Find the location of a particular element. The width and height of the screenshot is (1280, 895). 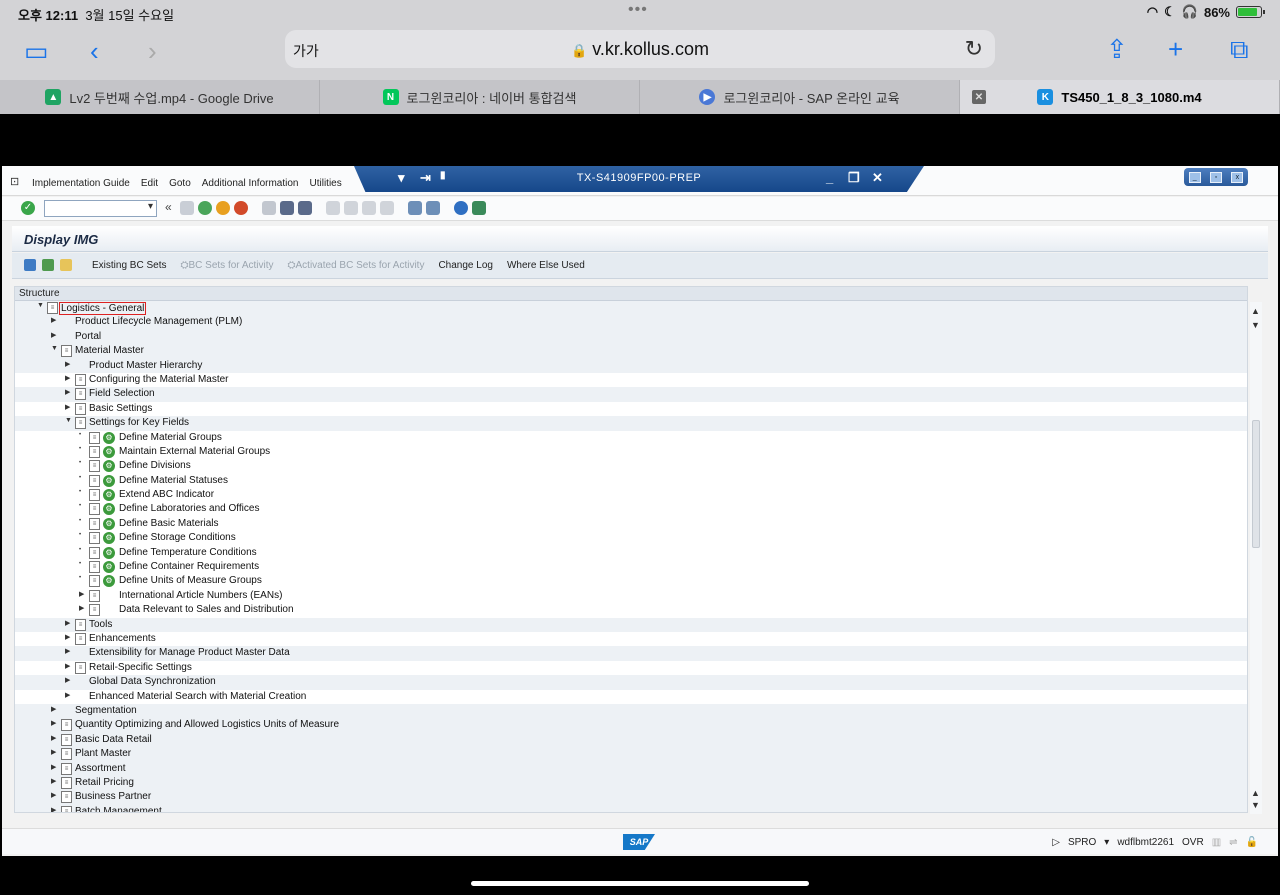

tree-node: • ≡ ⚙ Define Basic Materials is located at coordinates (631, 524).